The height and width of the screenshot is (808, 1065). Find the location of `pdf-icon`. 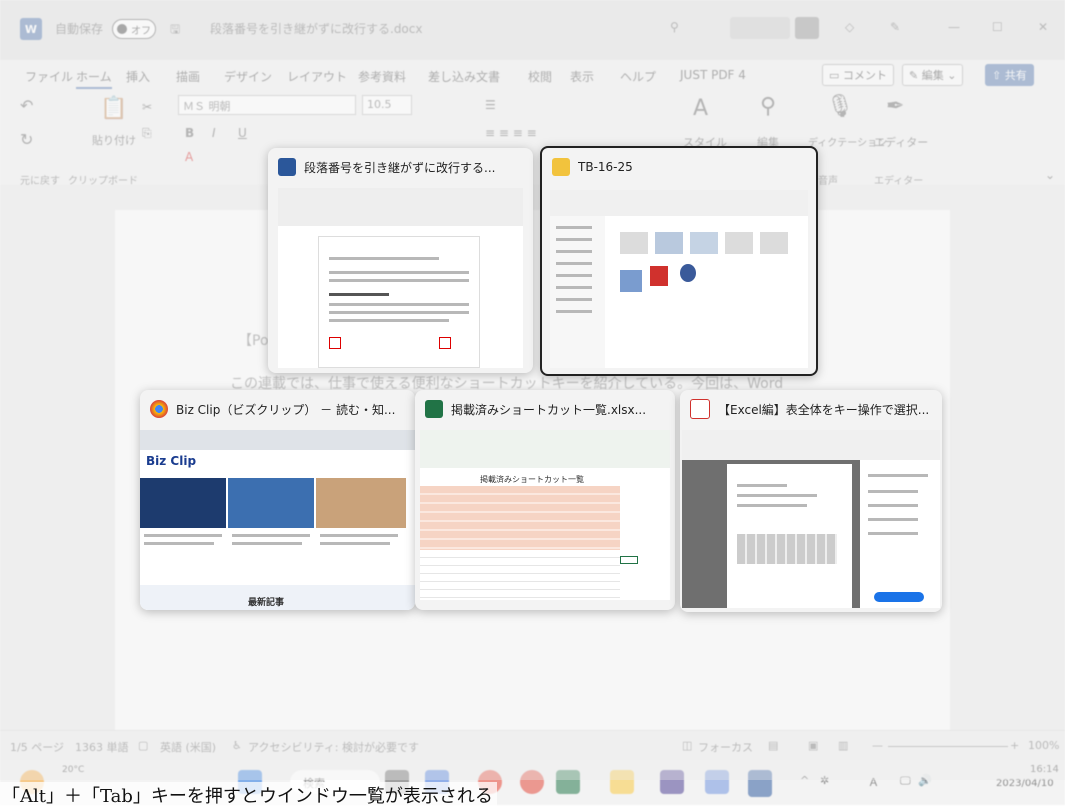

pdf-icon is located at coordinates (700, 409).